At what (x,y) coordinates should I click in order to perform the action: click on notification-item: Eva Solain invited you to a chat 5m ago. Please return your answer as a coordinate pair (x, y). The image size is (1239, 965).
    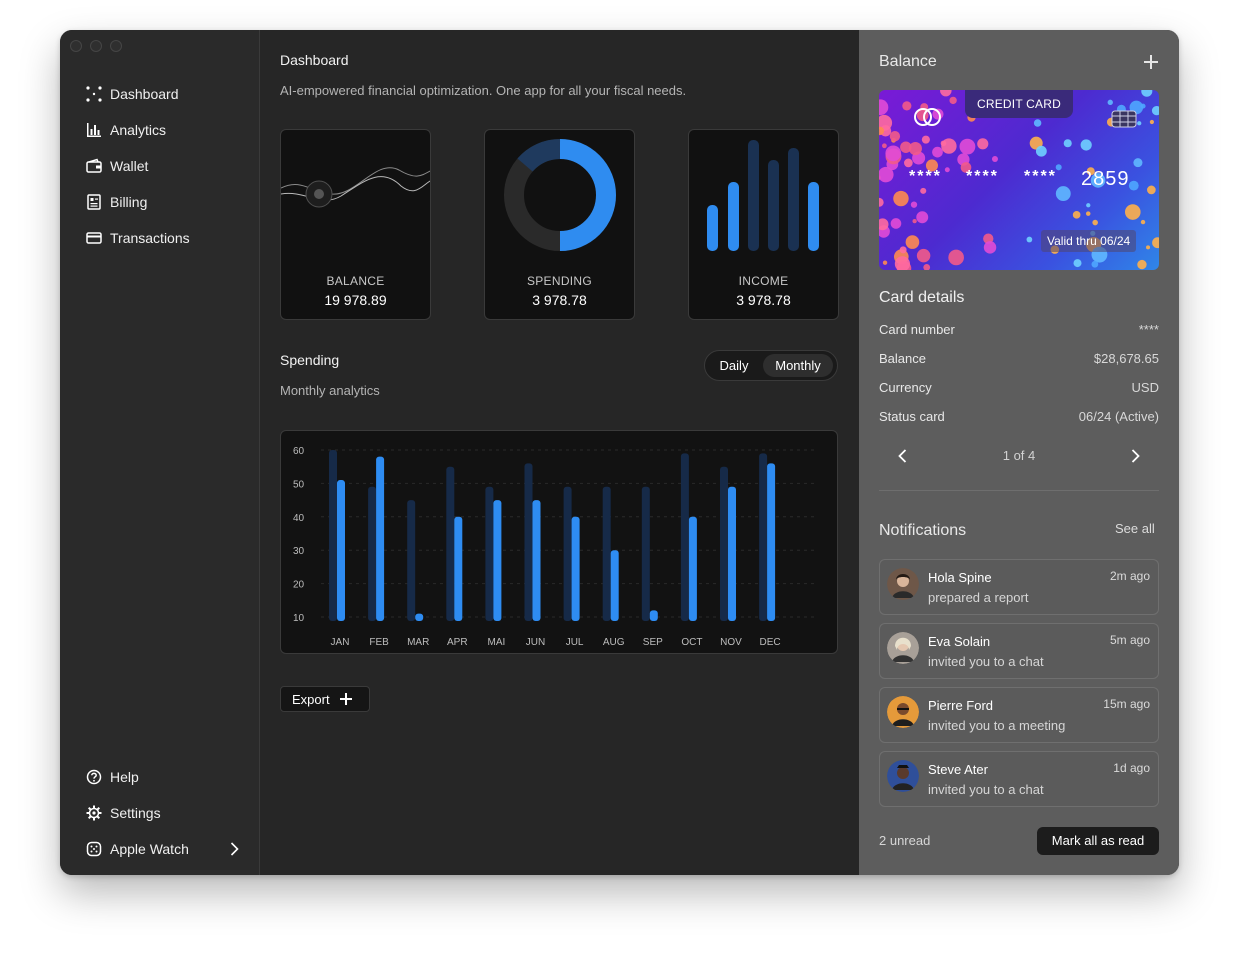
    Looking at the image, I should click on (1019, 651).